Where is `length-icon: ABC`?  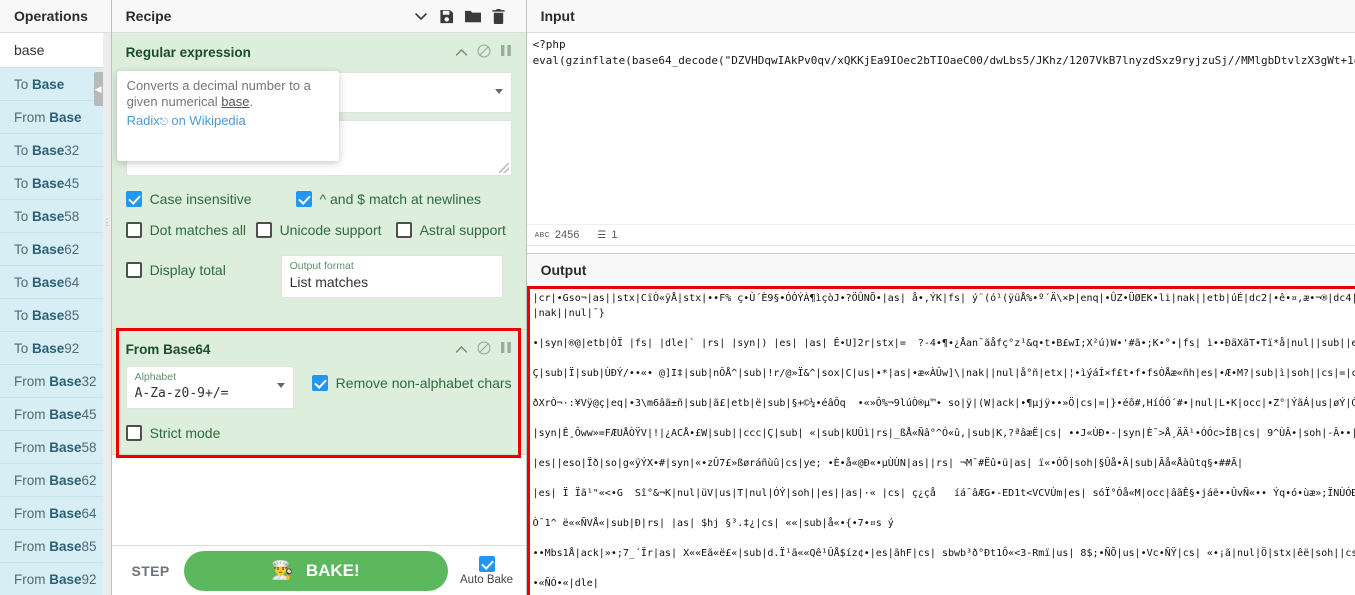 length-icon: ABC is located at coordinates (542, 235).